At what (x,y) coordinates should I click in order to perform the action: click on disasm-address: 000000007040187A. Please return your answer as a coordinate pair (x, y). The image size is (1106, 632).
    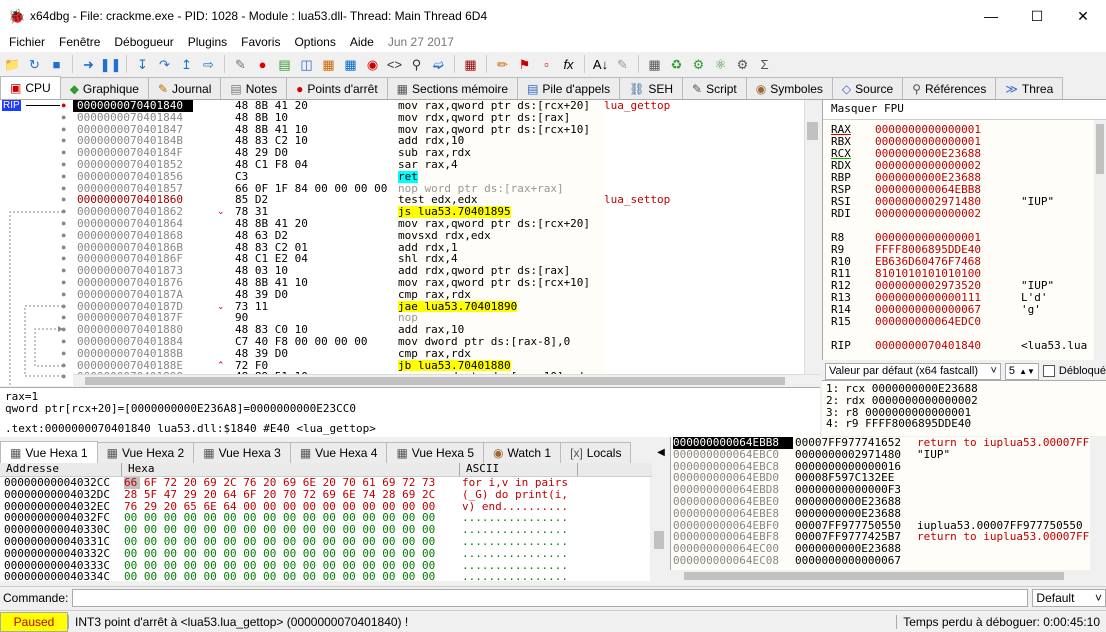
    Looking at the image, I should click on (133, 295).